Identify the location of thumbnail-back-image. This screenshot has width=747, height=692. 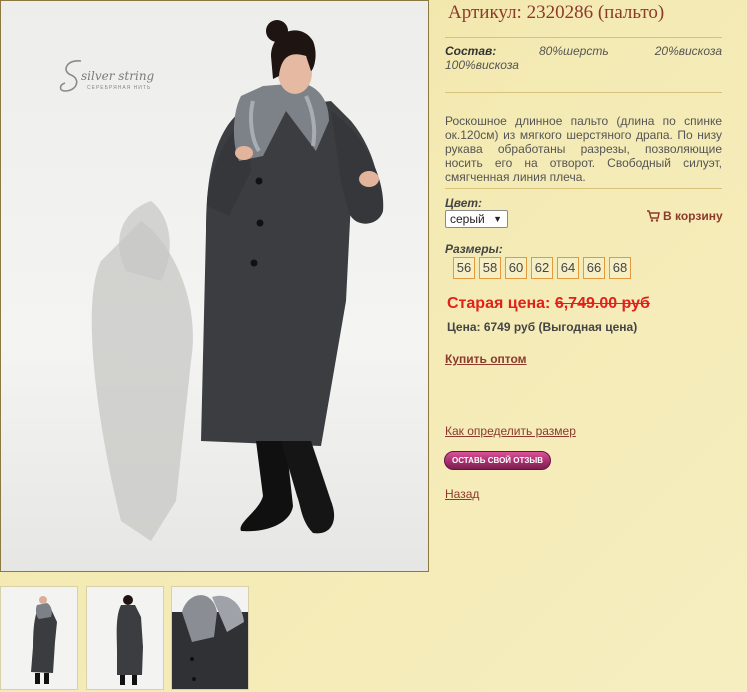
(129, 640).